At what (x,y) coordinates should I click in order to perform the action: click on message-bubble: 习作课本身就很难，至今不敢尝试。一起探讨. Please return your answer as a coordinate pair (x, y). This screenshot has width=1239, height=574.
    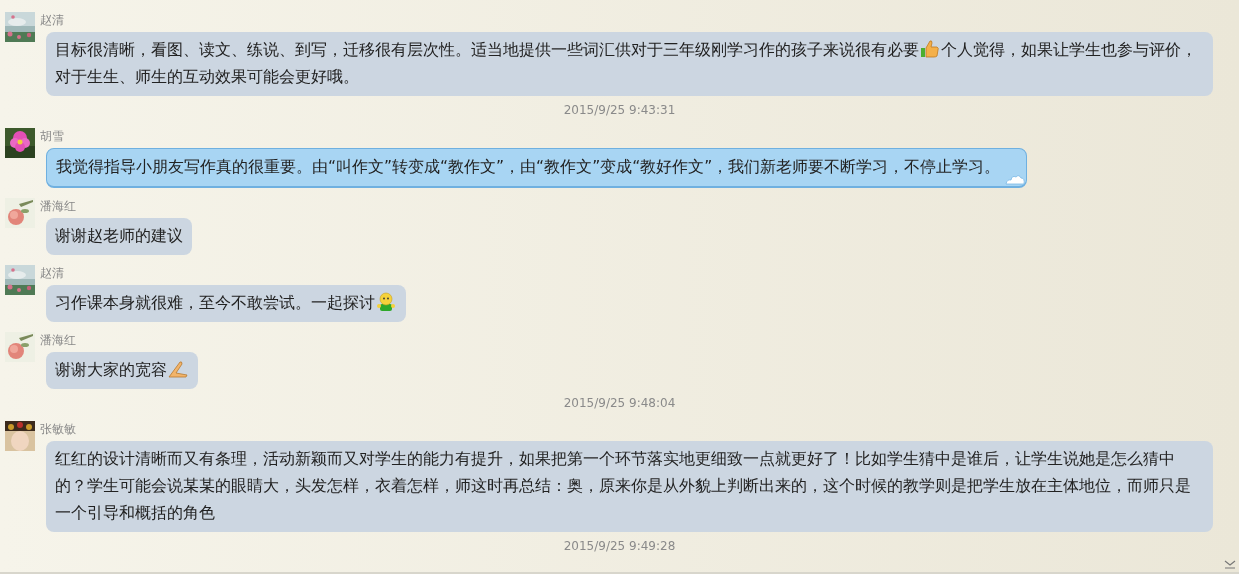
    Looking at the image, I should click on (226, 303).